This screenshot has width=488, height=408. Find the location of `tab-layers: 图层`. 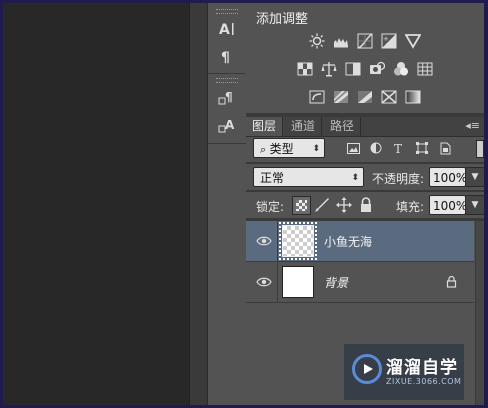

tab-layers: 图层 is located at coordinates (265, 126).